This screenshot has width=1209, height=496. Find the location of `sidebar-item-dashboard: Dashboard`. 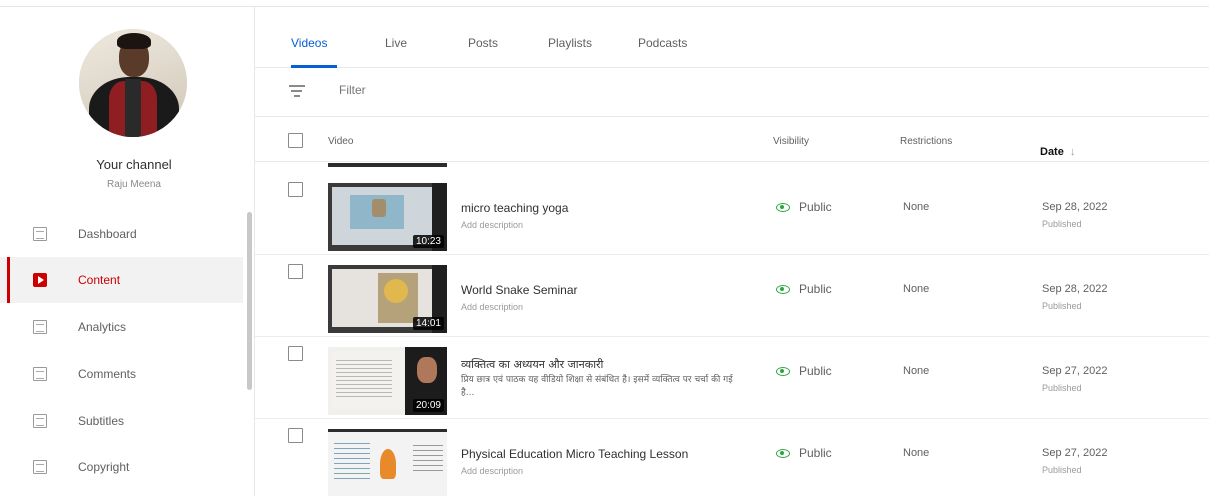

sidebar-item-dashboard: Dashboard is located at coordinates (121, 234).